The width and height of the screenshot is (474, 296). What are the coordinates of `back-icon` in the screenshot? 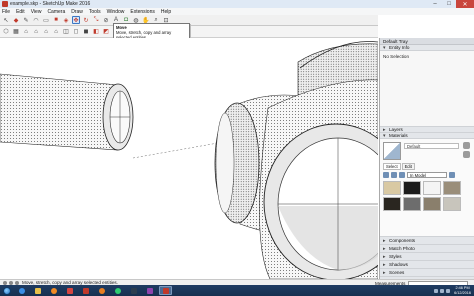 It's located at (386, 175).